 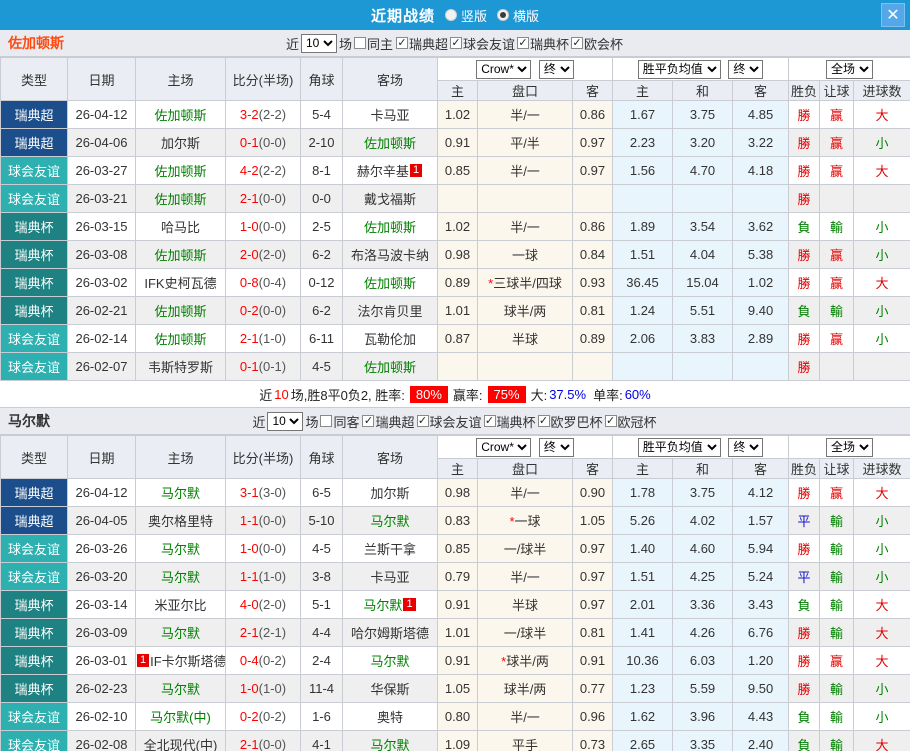 What do you see at coordinates (457, 716) in the screenshot?
I see `odds-home: 0.80` at bounding box center [457, 716].